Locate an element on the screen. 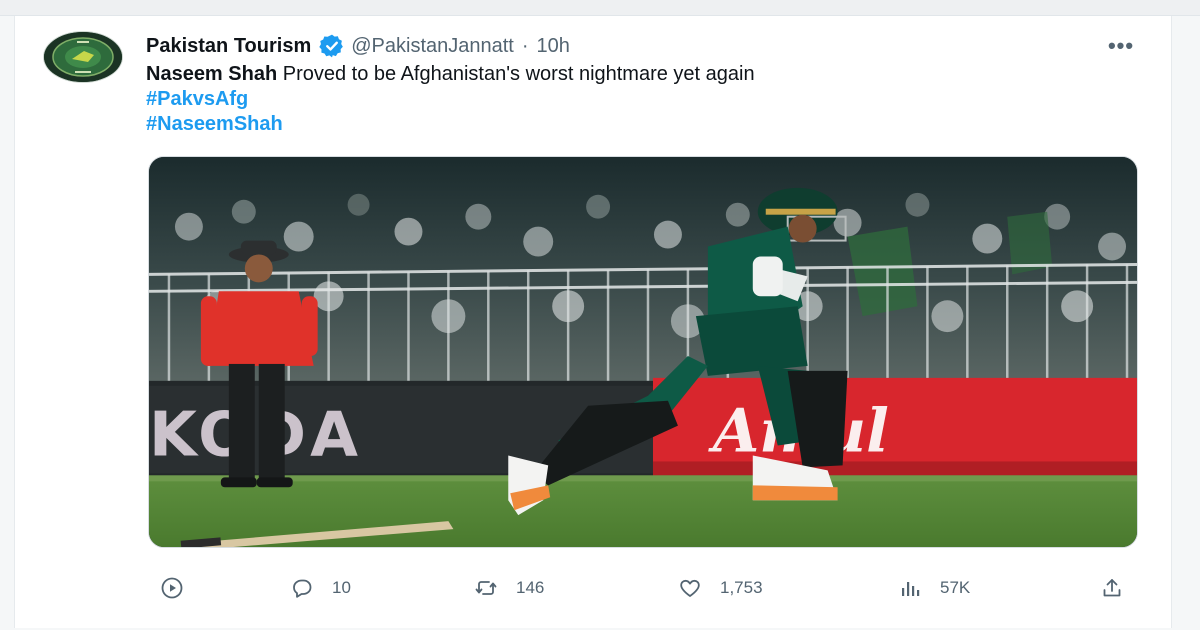 This screenshot has width=1200, height=630. play-circle-icon is located at coordinates (172, 588).